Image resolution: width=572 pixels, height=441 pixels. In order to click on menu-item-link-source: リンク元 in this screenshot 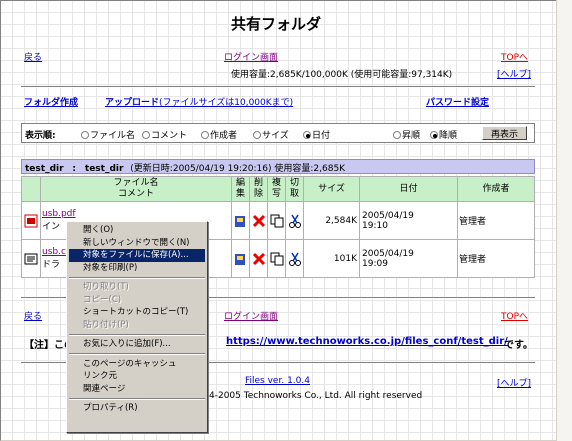, I will do `click(137, 376)`.